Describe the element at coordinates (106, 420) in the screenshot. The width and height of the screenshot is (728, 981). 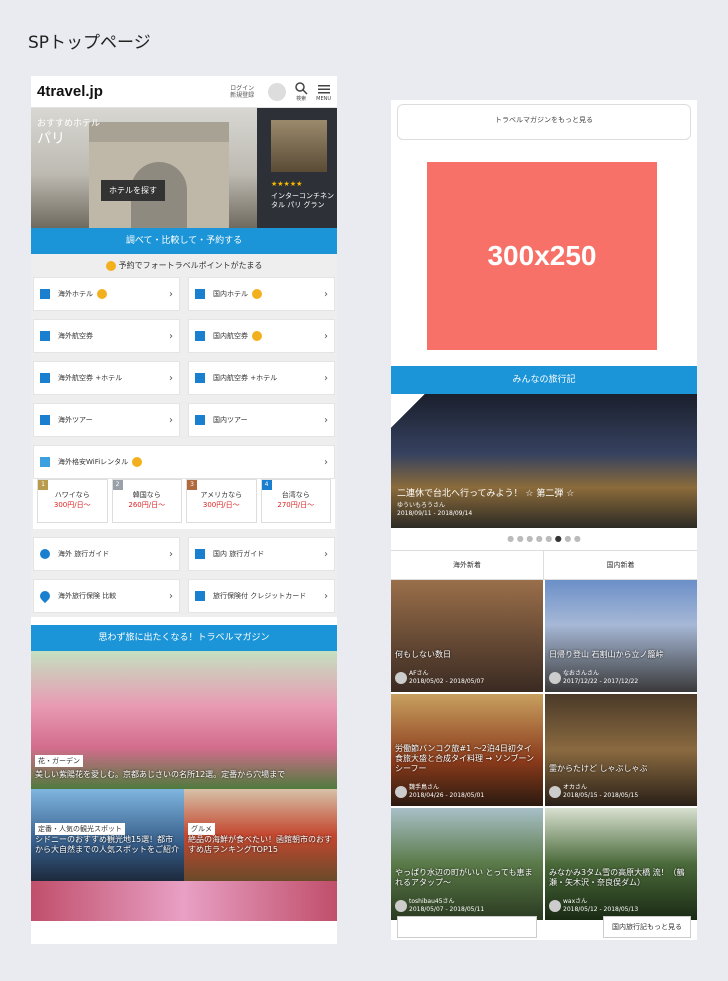
I see `tile-overseas-tour: 海外ツアー ›` at that location.